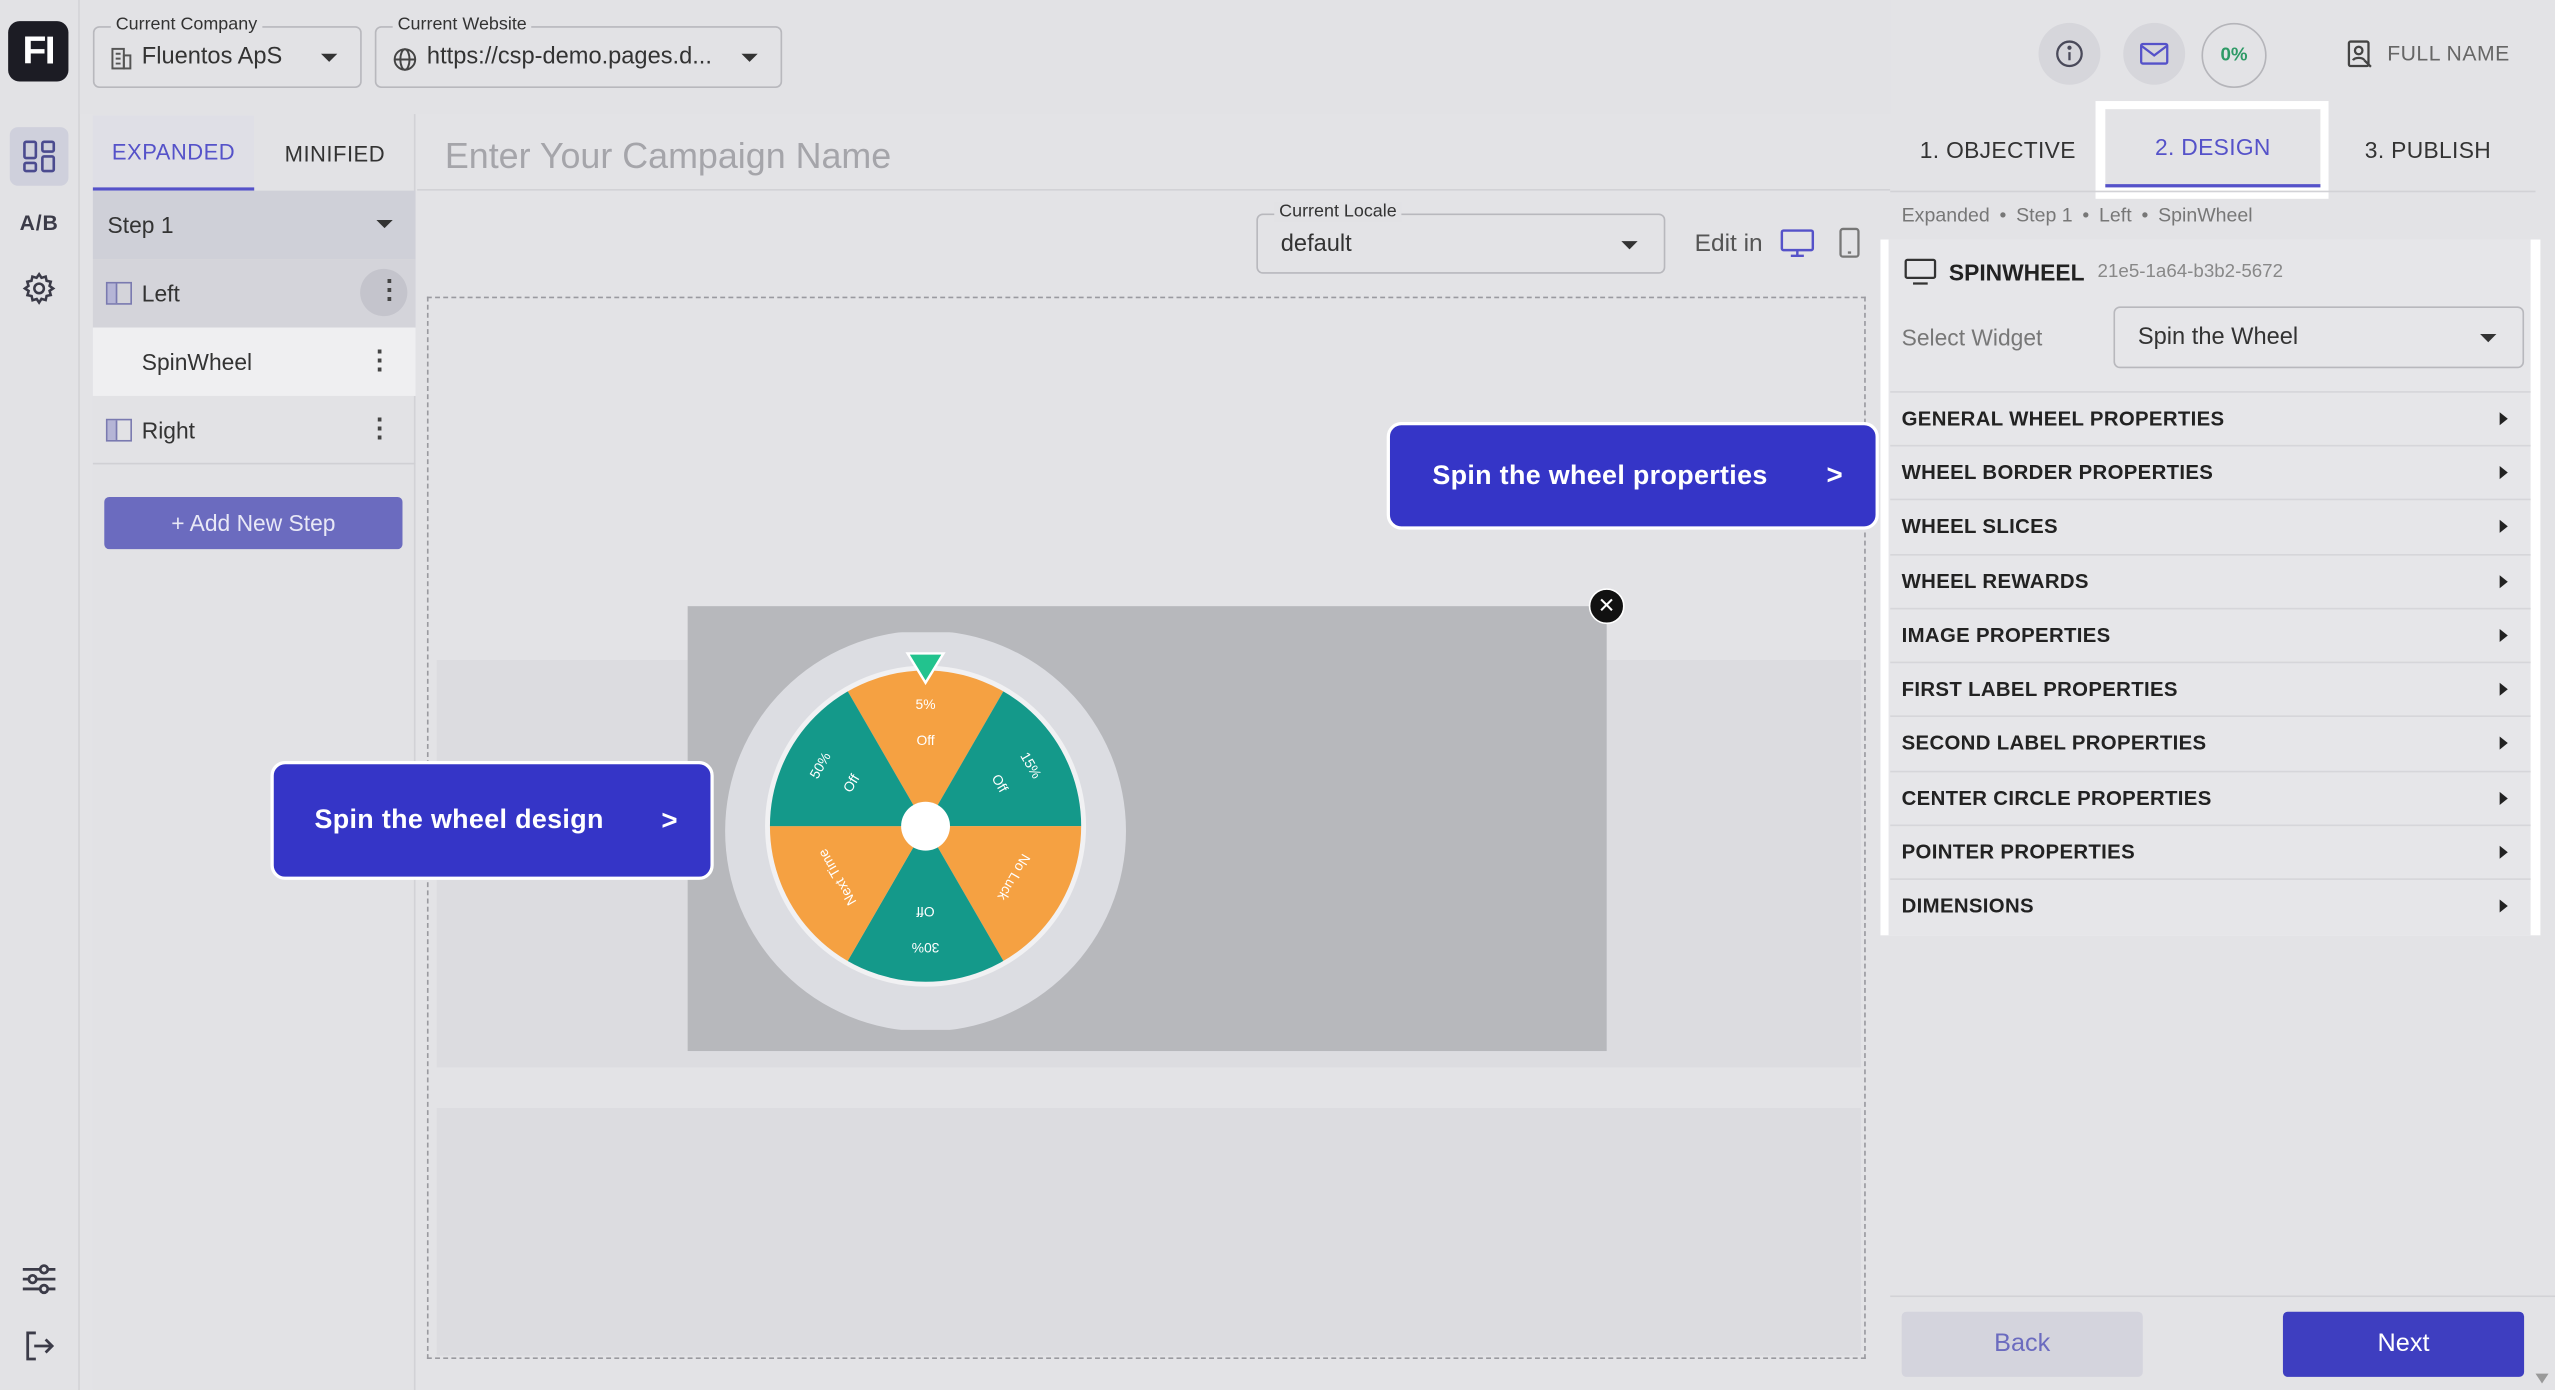 The height and width of the screenshot is (1390, 2555). I want to click on user-name: FULL NAME, so click(2448, 53).